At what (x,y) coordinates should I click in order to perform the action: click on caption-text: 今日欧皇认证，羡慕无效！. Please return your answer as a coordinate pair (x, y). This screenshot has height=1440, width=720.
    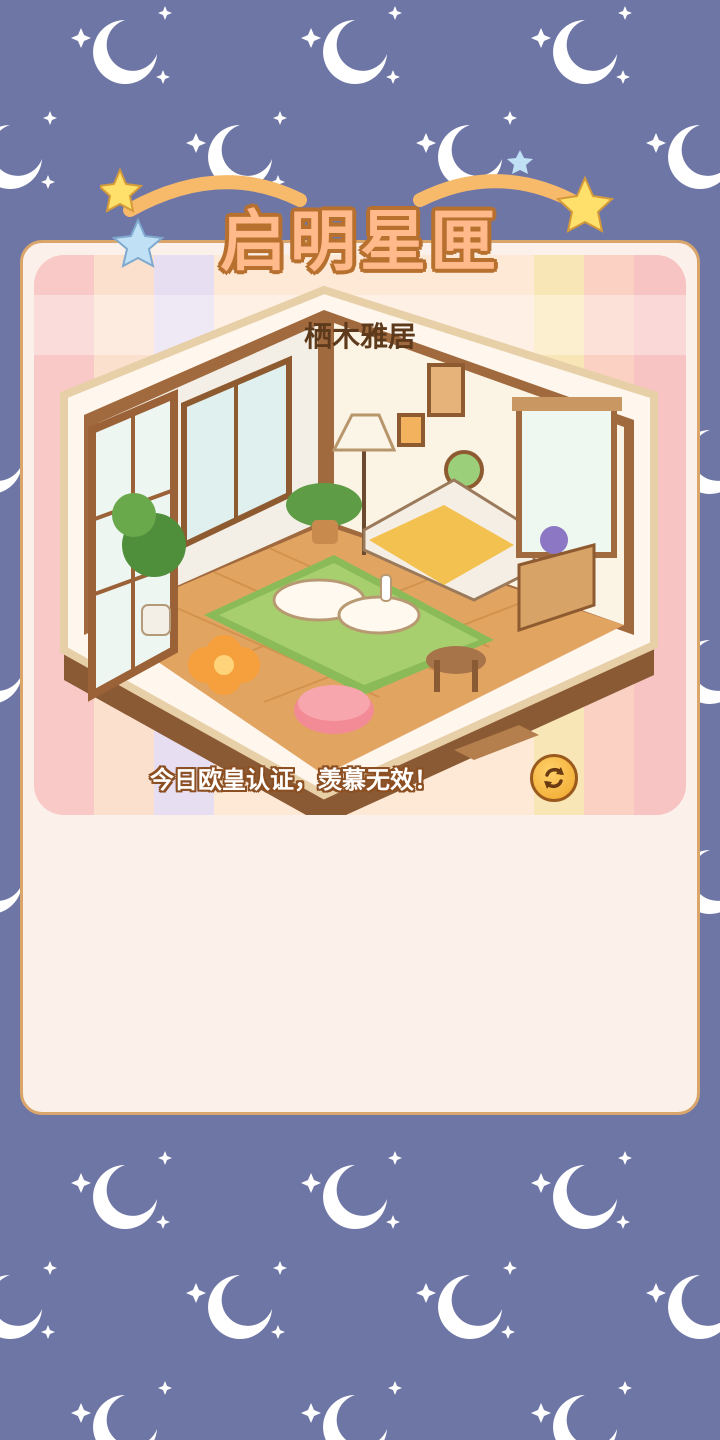
    Looking at the image, I should click on (294, 780).